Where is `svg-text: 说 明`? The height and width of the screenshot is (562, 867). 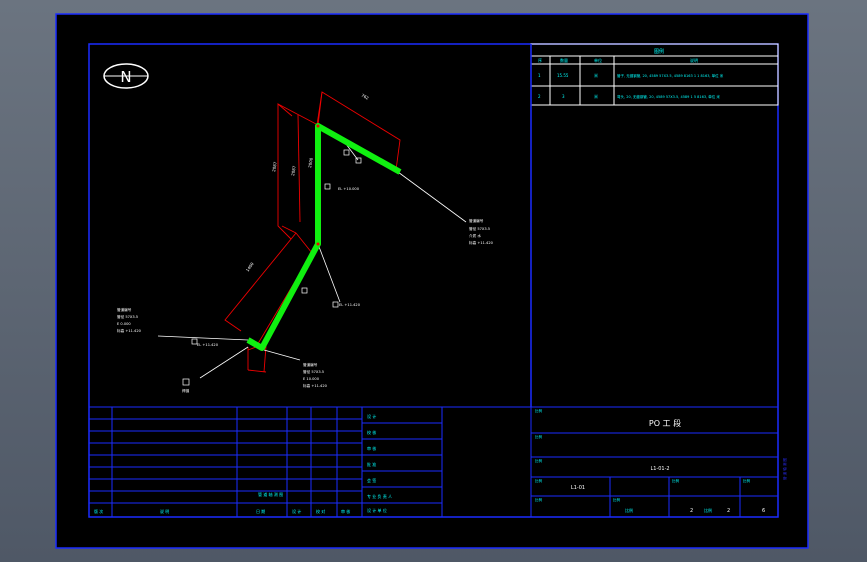
svg-text: 说 明 is located at coordinates (164, 511).